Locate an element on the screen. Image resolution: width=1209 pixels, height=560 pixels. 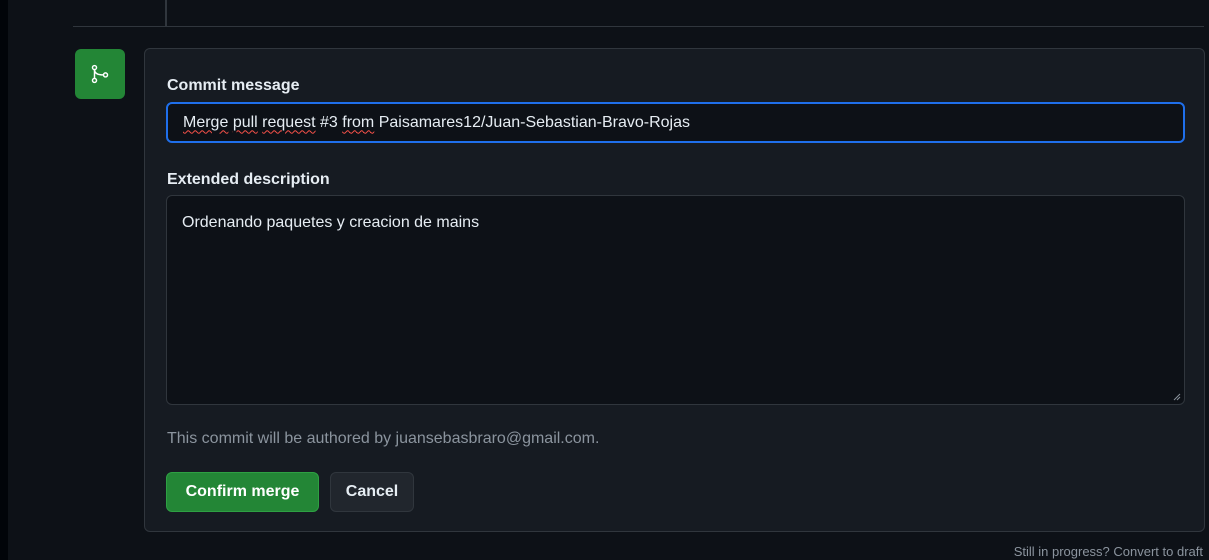
commit-message-label: Commit message is located at coordinates (233, 85).